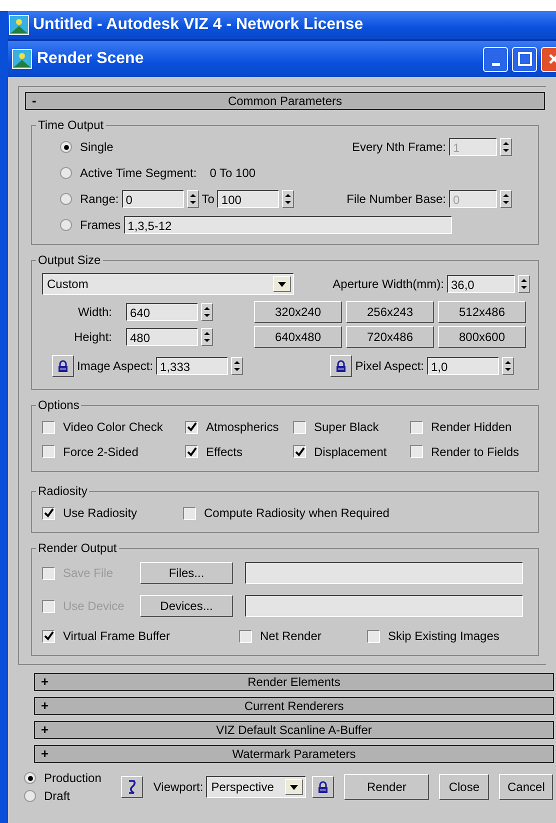 This screenshot has height=823, width=556. Describe the element at coordinates (69, 260) in the screenshot. I see `group-title: Output Size` at that location.